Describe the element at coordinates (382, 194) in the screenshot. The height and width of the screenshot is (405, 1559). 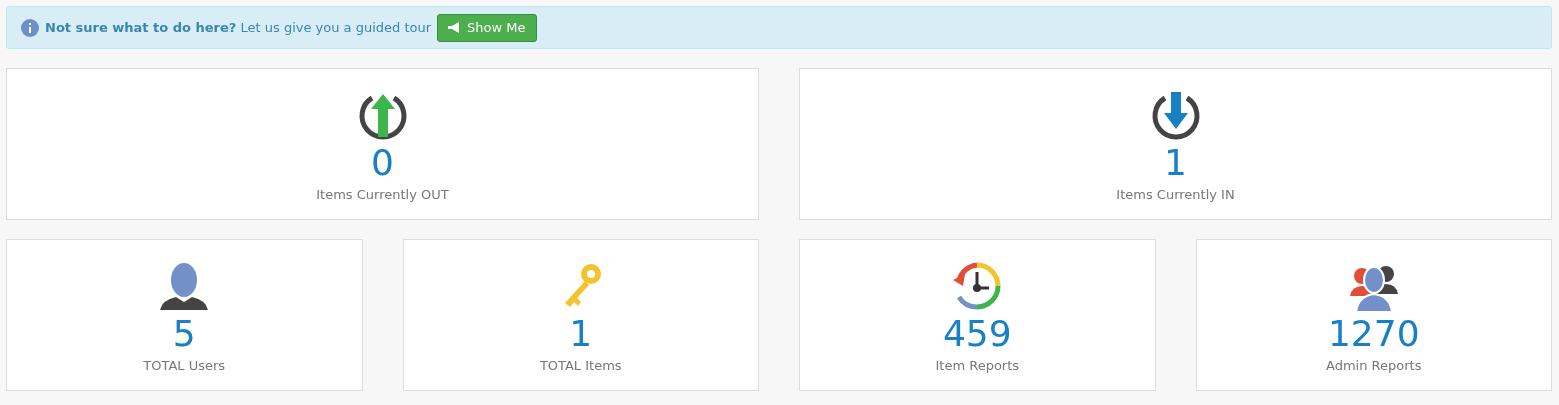
I see `stat-label: Items Currently OUT` at that location.